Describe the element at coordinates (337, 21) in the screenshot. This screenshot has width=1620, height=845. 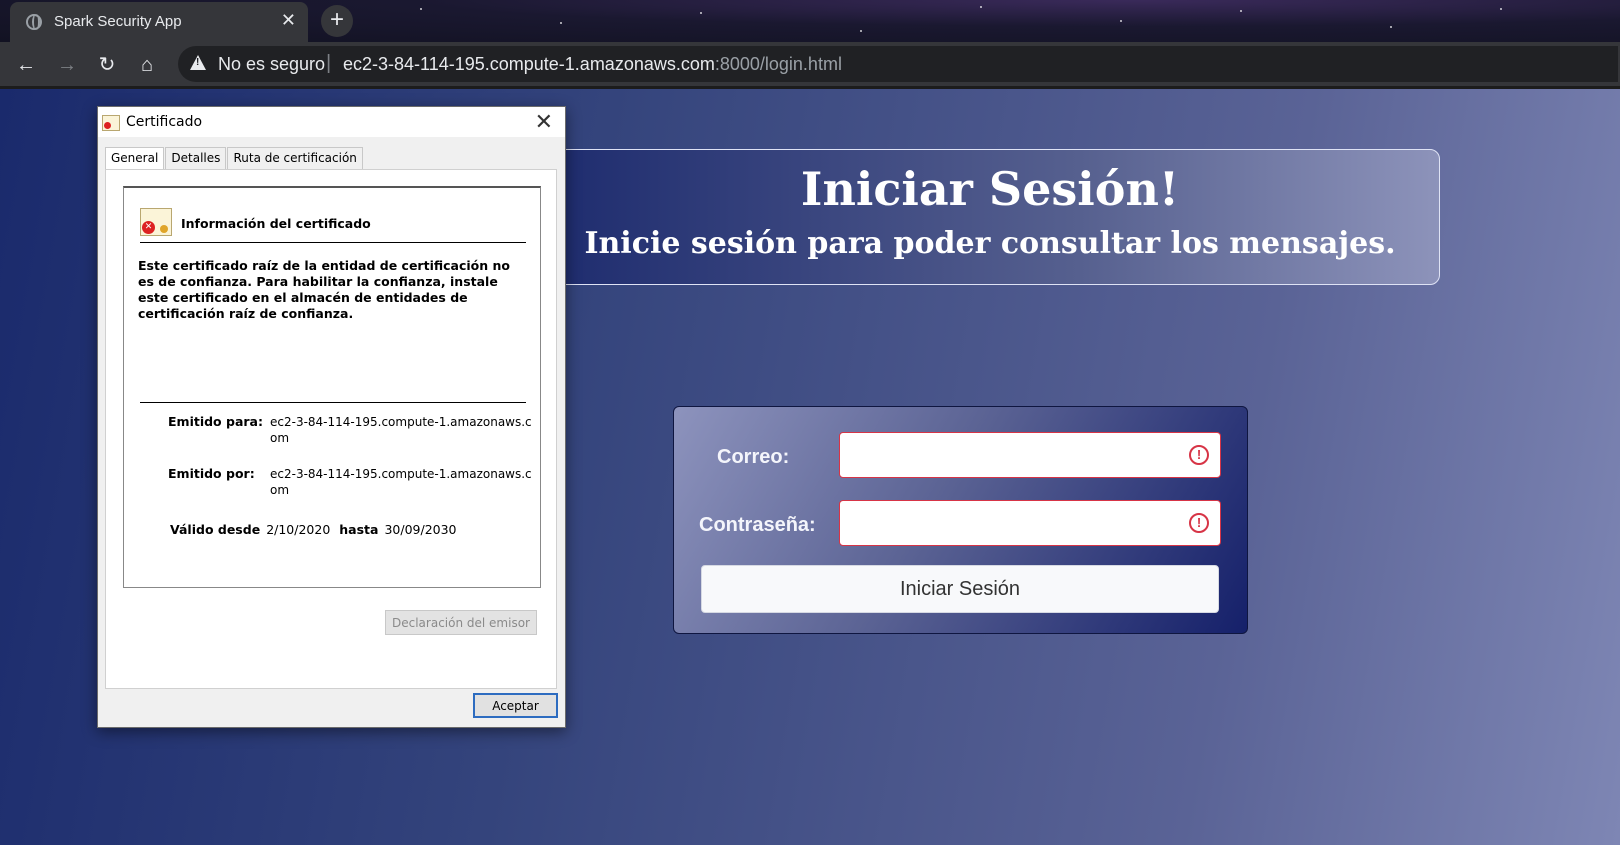
I see `new-tab-button: +` at that location.